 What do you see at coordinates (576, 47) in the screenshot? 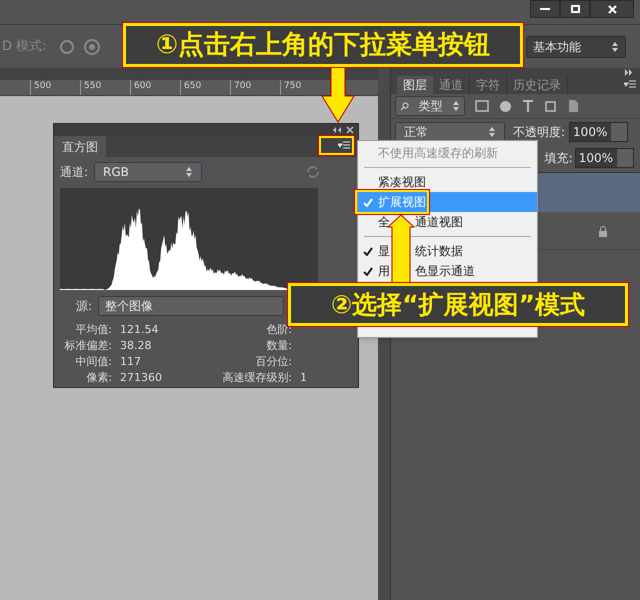
I see `workspace-dropdown: 基本功能` at bounding box center [576, 47].